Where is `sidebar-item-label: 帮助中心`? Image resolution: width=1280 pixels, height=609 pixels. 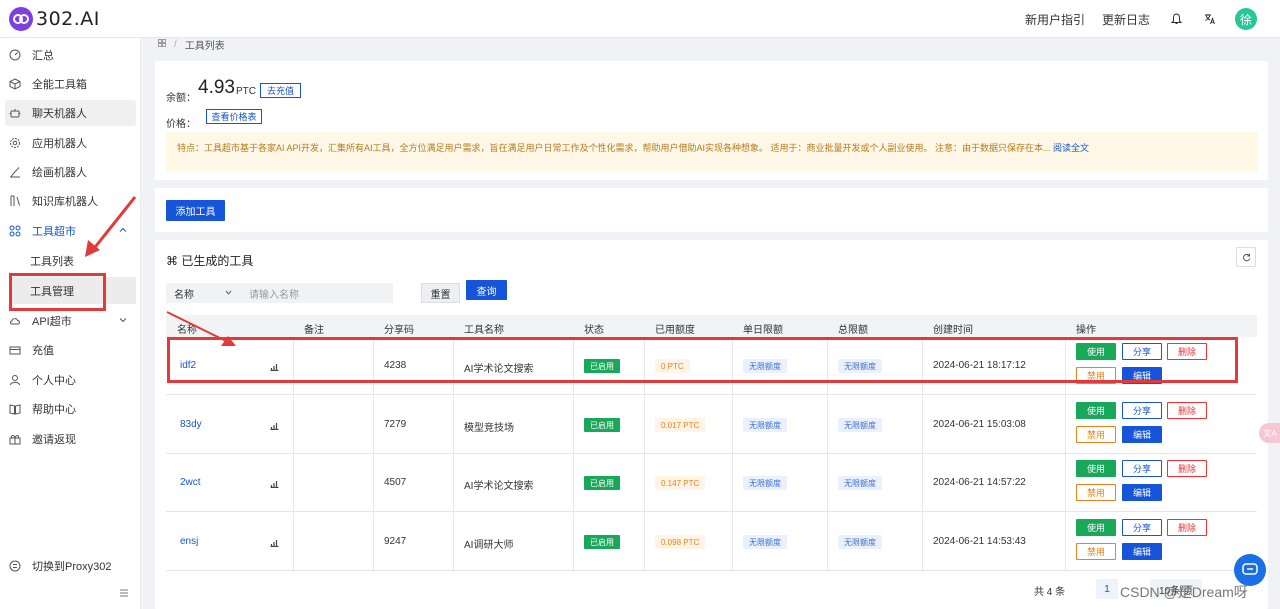
sidebar-item-label: 帮助中心 is located at coordinates (54, 410).